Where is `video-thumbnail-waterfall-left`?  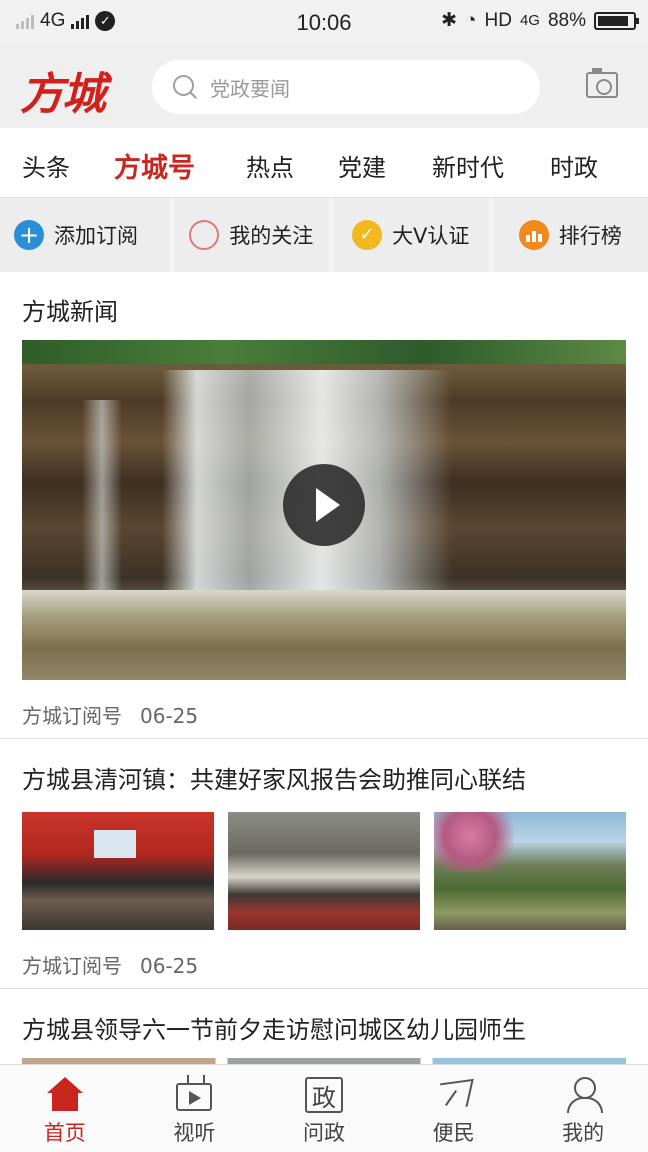 video-thumbnail-waterfall-left is located at coordinates (102, 495).